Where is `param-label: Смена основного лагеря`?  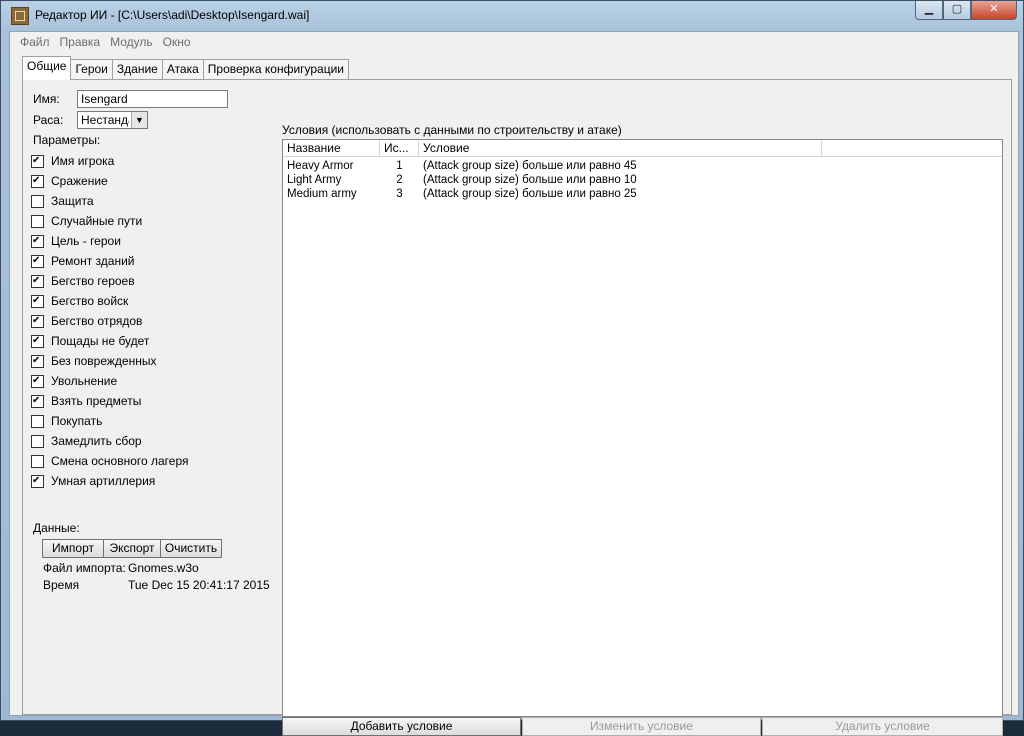 param-label: Смена основного лагеря is located at coordinates (120, 461).